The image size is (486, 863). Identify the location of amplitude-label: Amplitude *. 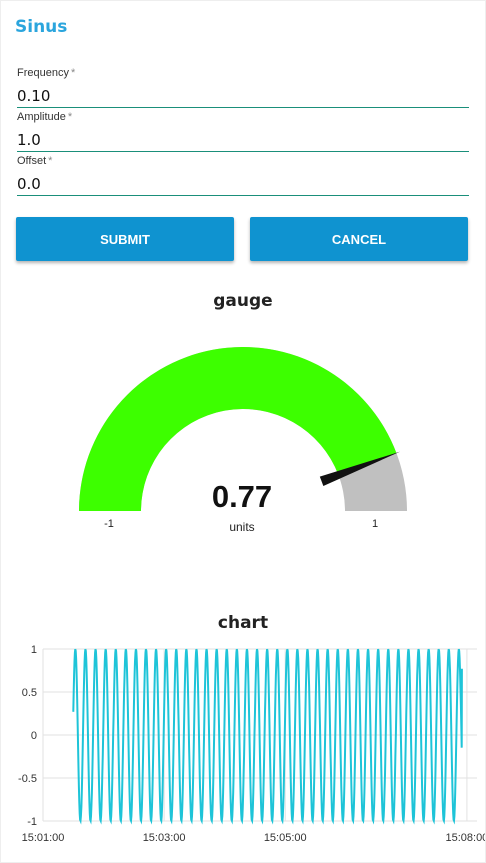
(45, 117).